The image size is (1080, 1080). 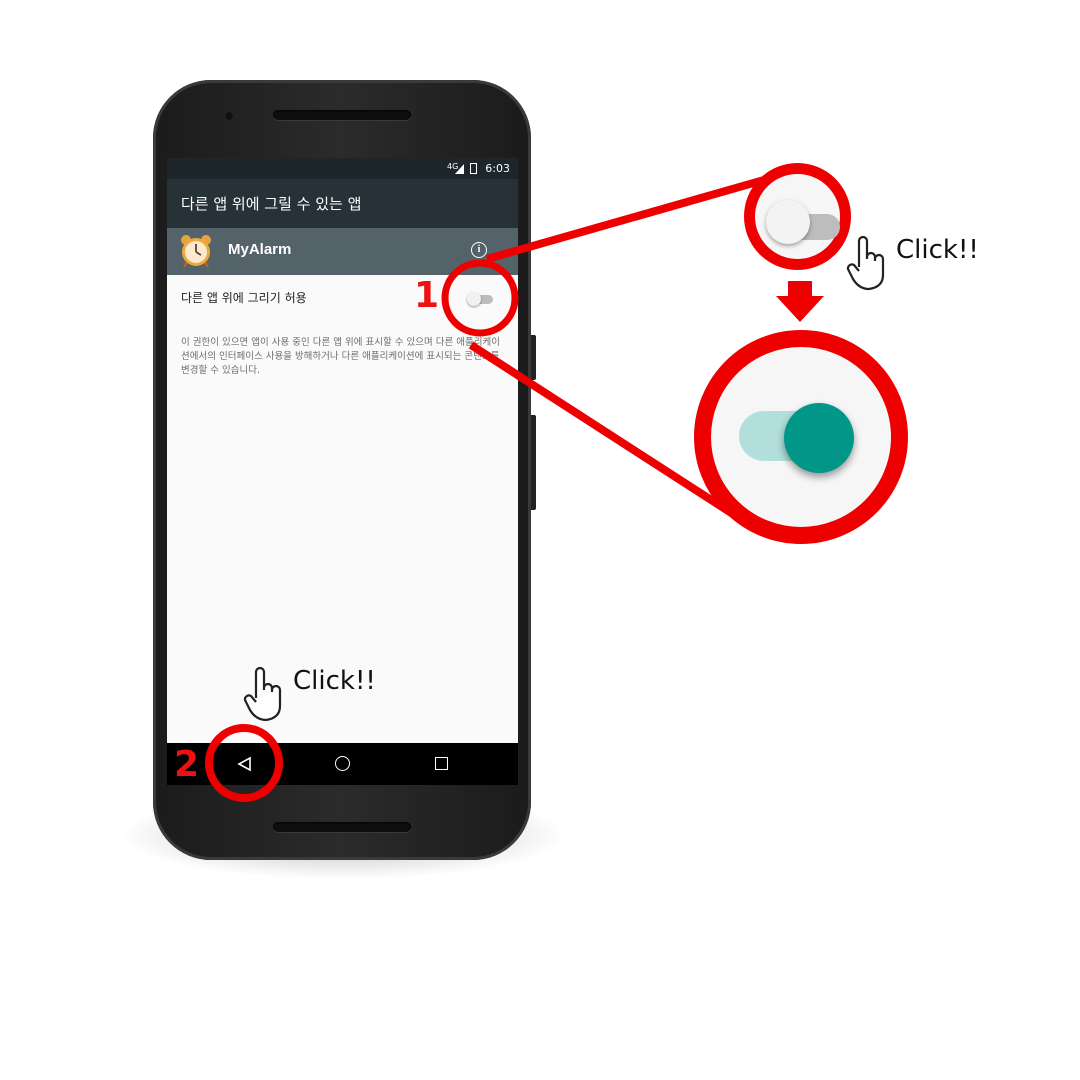 What do you see at coordinates (427, 295) in the screenshot?
I see `step-number-1: 1` at bounding box center [427, 295].